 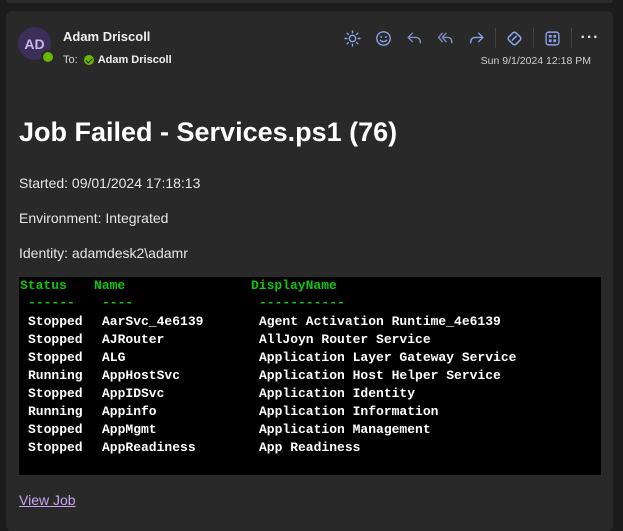 I want to click on row-name: Appinfo, so click(x=129, y=411).